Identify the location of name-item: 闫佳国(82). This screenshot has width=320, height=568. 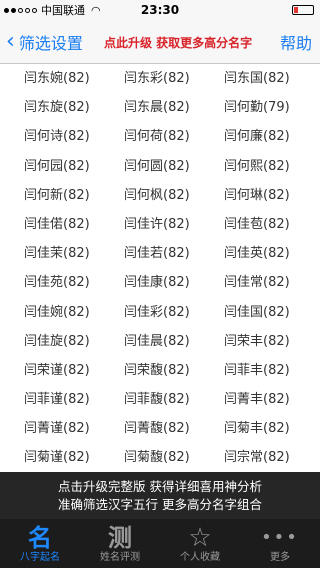
(257, 312).